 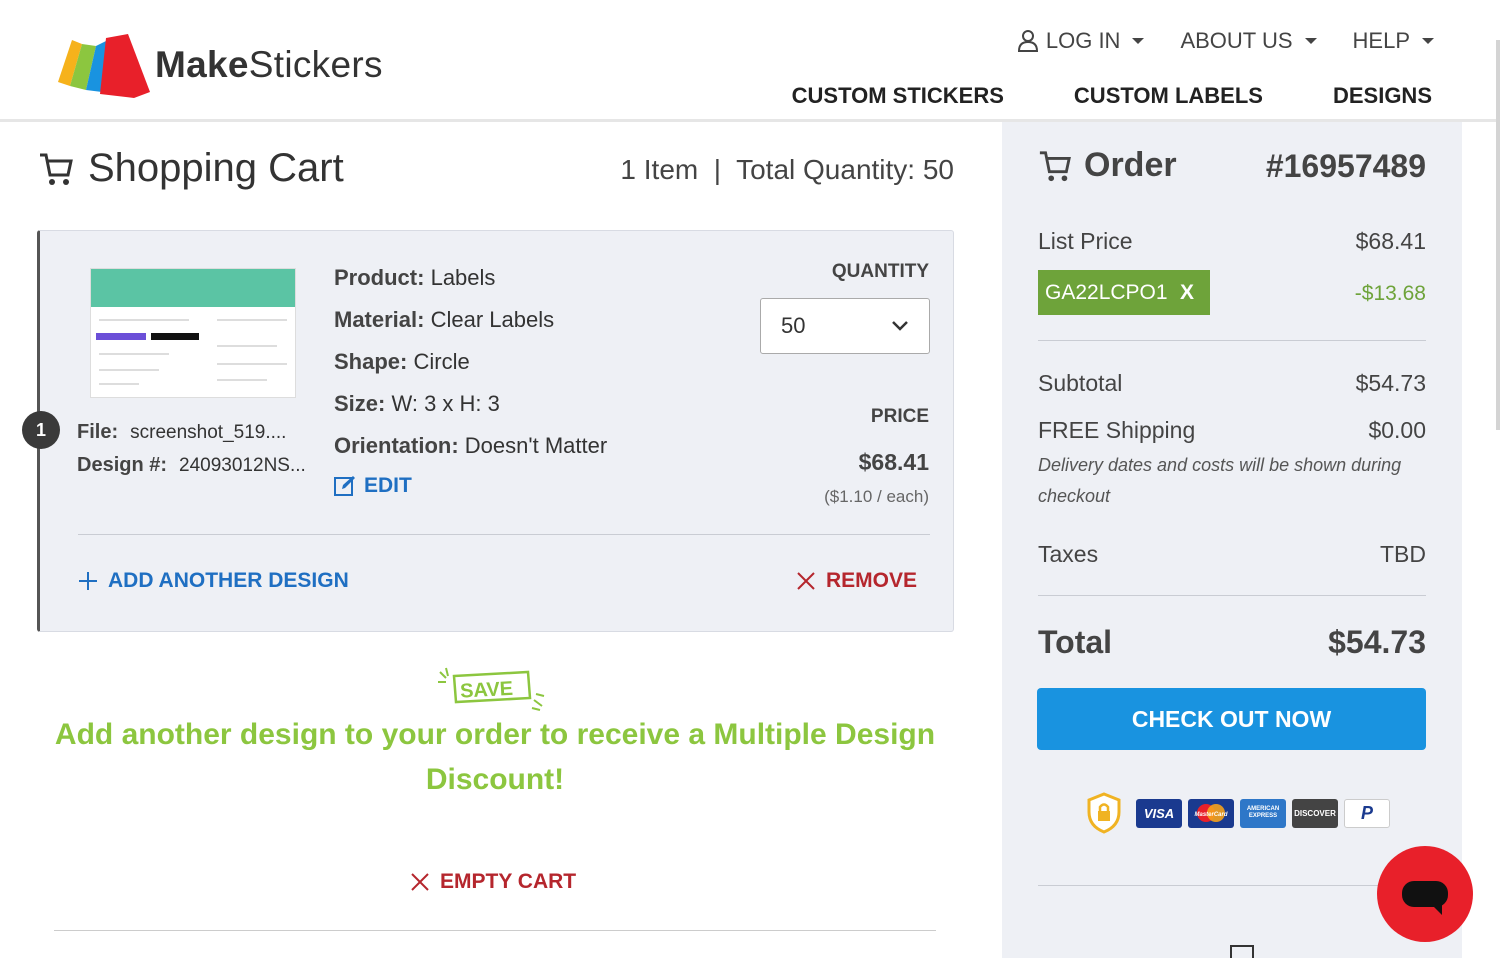 What do you see at coordinates (415, 277) in the screenshot?
I see `spec-product: Product: Labels` at bounding box center [415, 277].